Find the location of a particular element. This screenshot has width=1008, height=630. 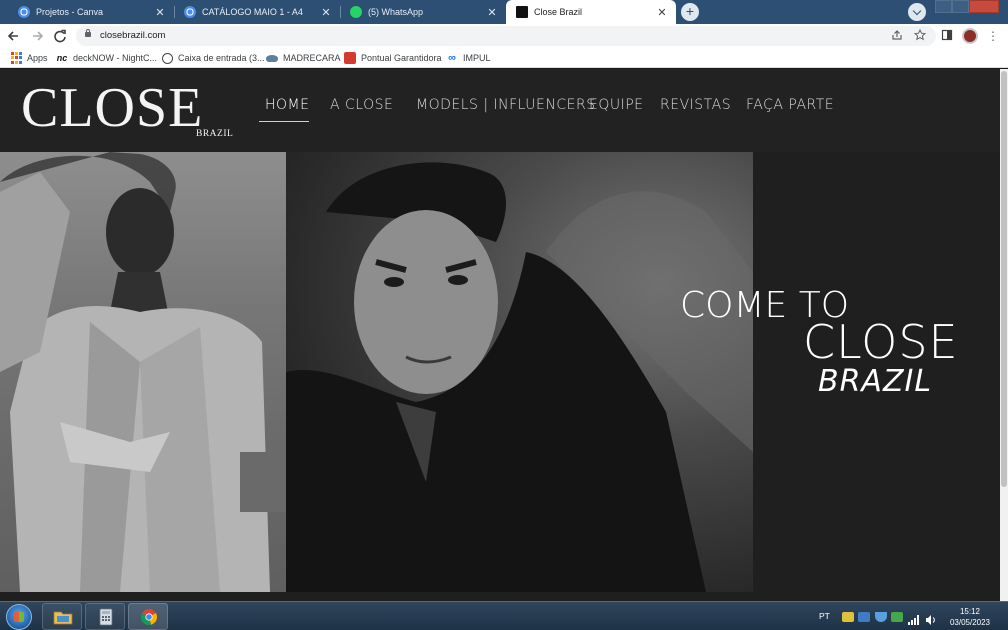

tab-title: CATÁLOGO MAIO 1 - A4 is located at coordinates (252, 12).